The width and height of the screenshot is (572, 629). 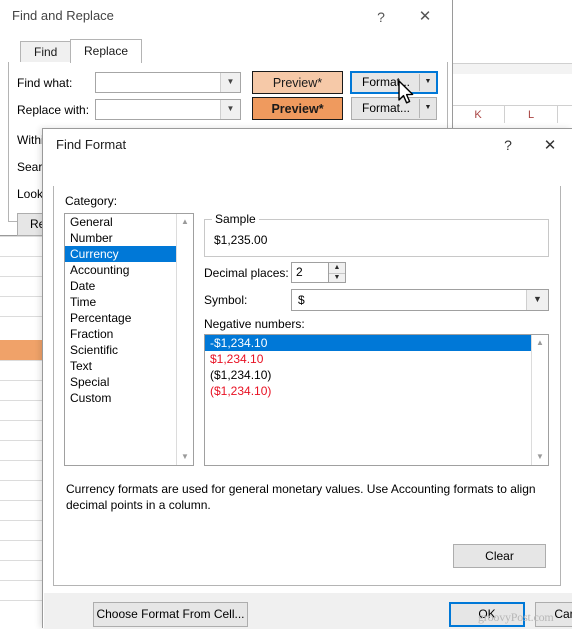 I want to click on tab-replace-label: Replace, so click(x=106, y=51).